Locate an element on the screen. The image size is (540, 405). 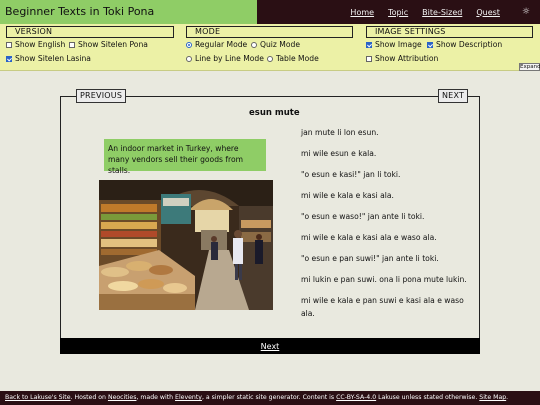
next-bar: Next is located at coordinates (270, 346).